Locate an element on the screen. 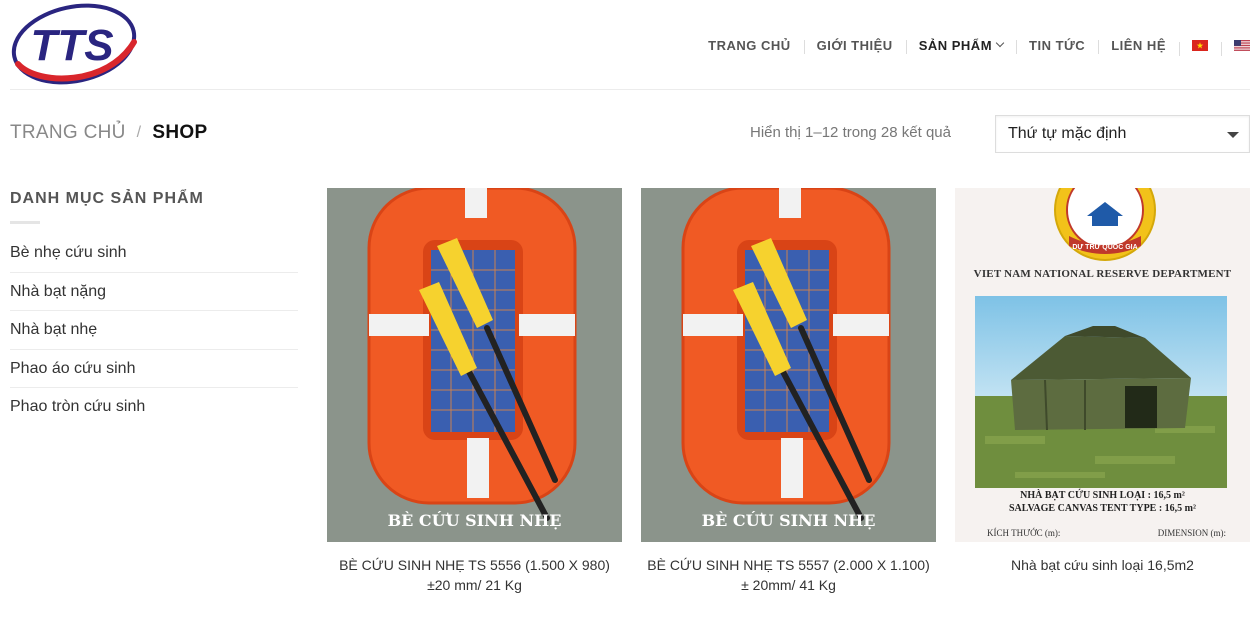 Image resolution: width=1252 pixels, height=632 pixels. category-item: Nhà bạt nặng is located at coordinates (154, 292).